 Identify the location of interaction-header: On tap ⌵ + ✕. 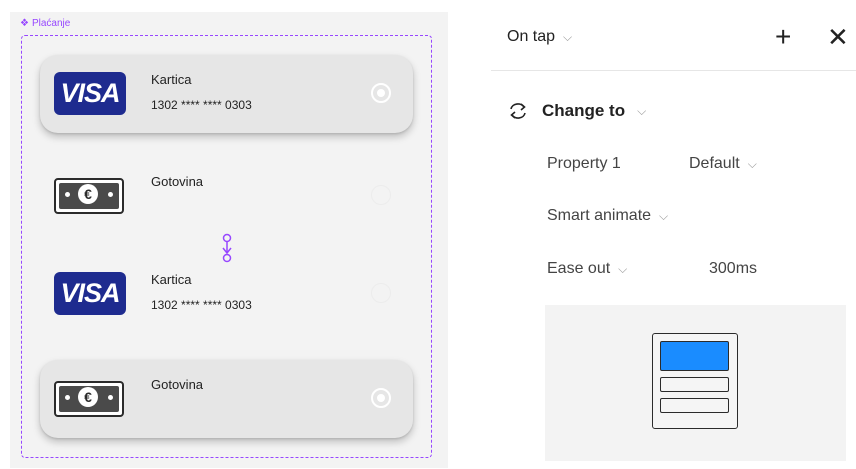
(673, 35).